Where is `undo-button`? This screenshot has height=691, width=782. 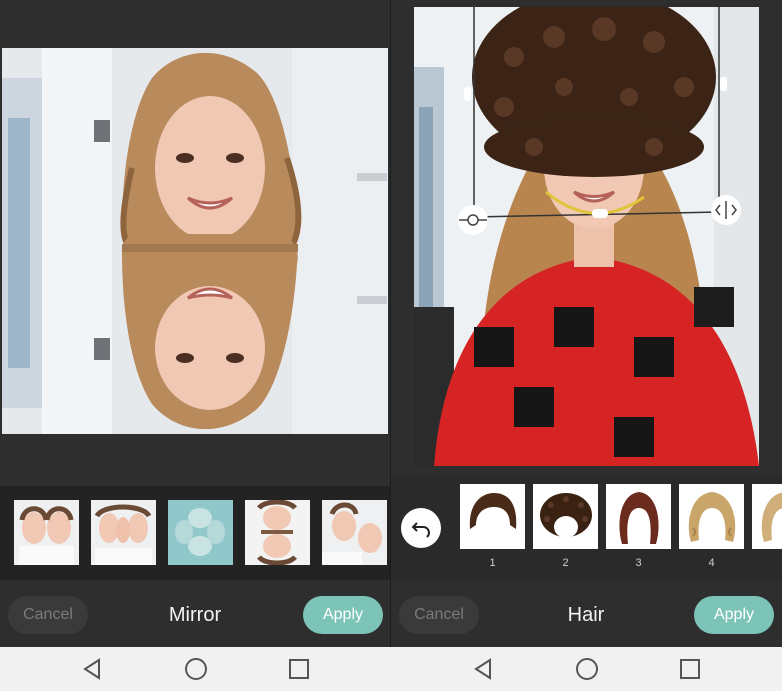
undo-button is located at coordinates (421, 528).